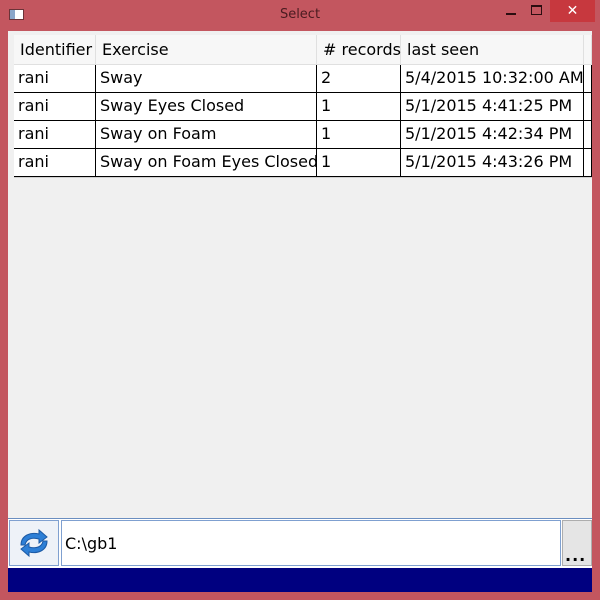 Image resolution: width=600 pixels, height=600 pixels. Describe the element at coordinates (359, 49) in the screenshot. I see `column-header-records: # records` at that location.